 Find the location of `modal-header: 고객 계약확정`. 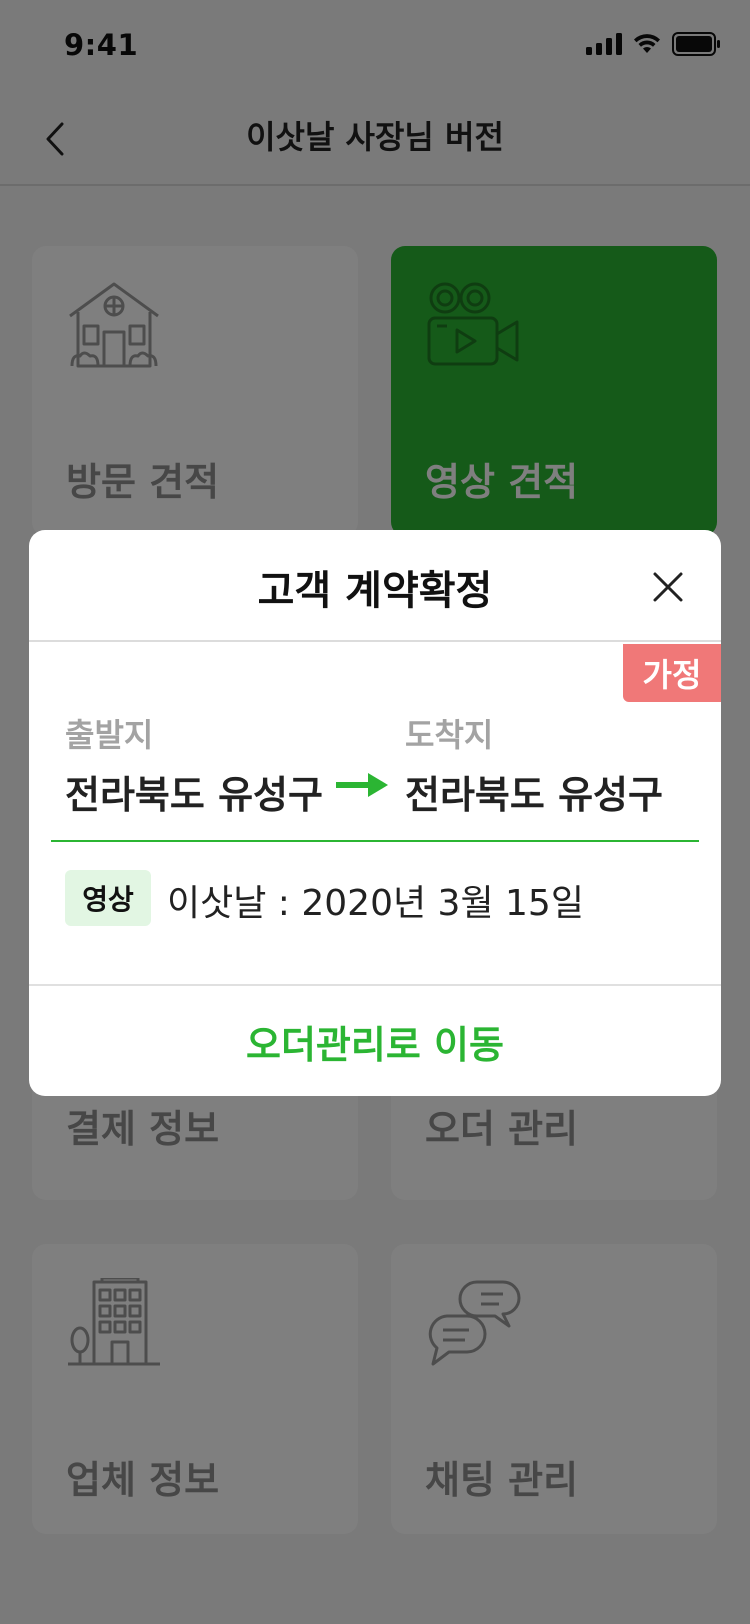

modal-header: 고객 계약확정 is located at coordinates (375, 586).